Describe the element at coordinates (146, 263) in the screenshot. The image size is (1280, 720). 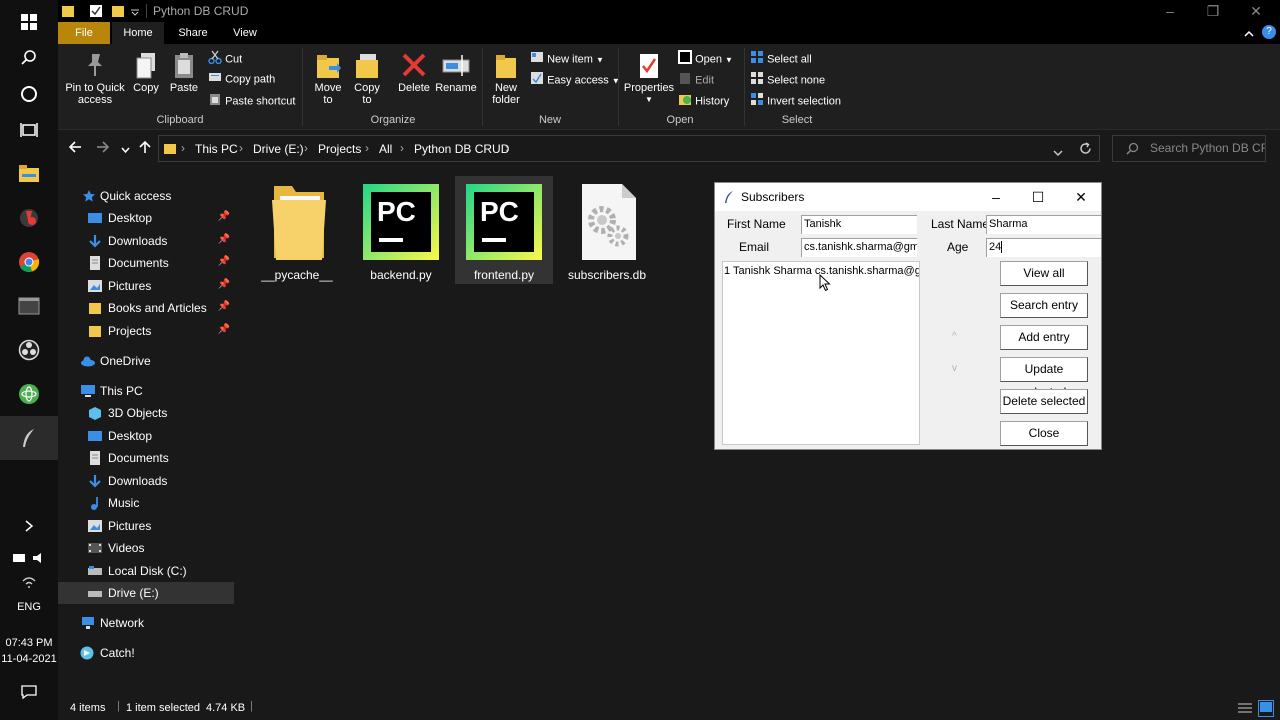
I see `nav-quick-documents: Documents 📌` at that location.